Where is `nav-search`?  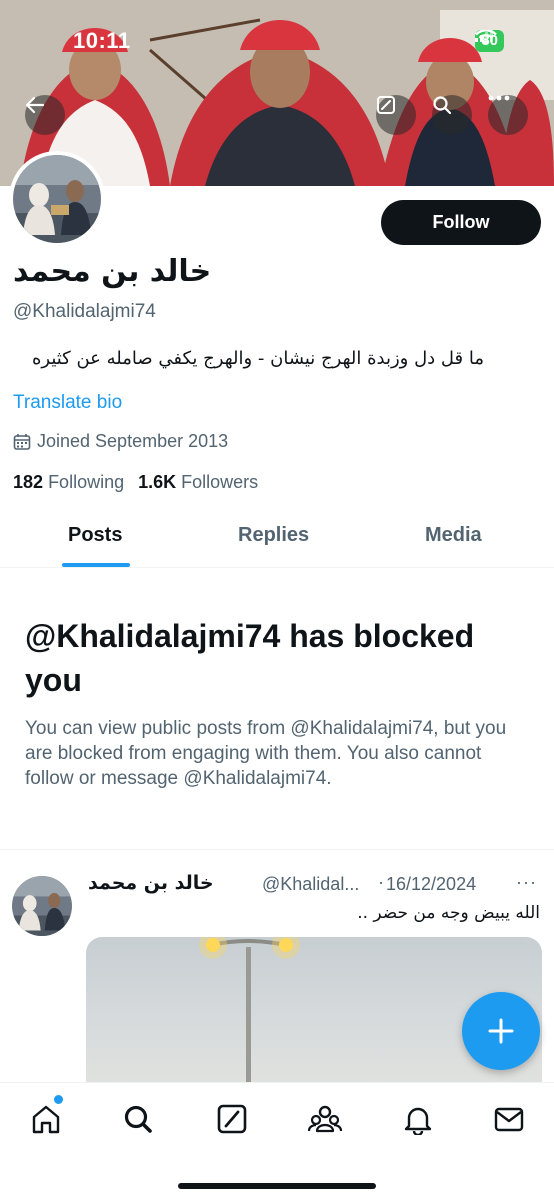 nav-search is located at coordinates (138, 1119).